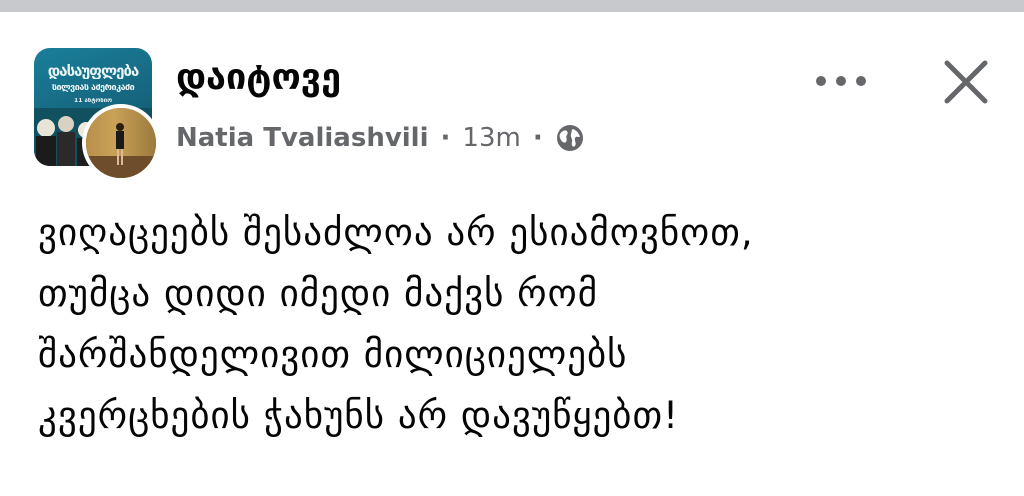  I want to click on group-avatar-text-line2: სილვიას ამერიკაში, so click(93, 88).